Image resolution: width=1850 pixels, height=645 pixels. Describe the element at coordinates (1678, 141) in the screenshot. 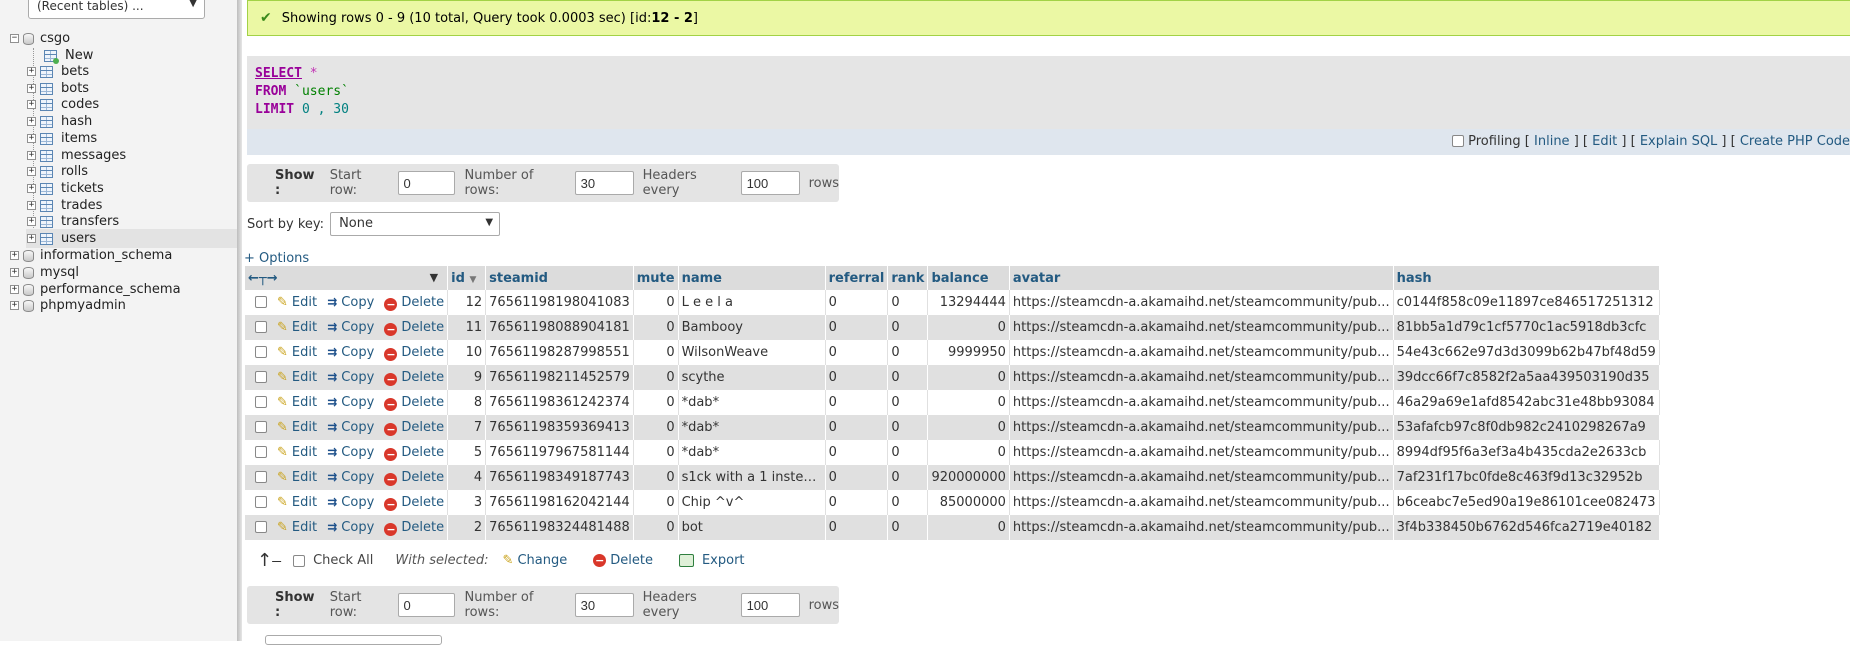

I see `explain-sql-link: Explain SQL` at that location.